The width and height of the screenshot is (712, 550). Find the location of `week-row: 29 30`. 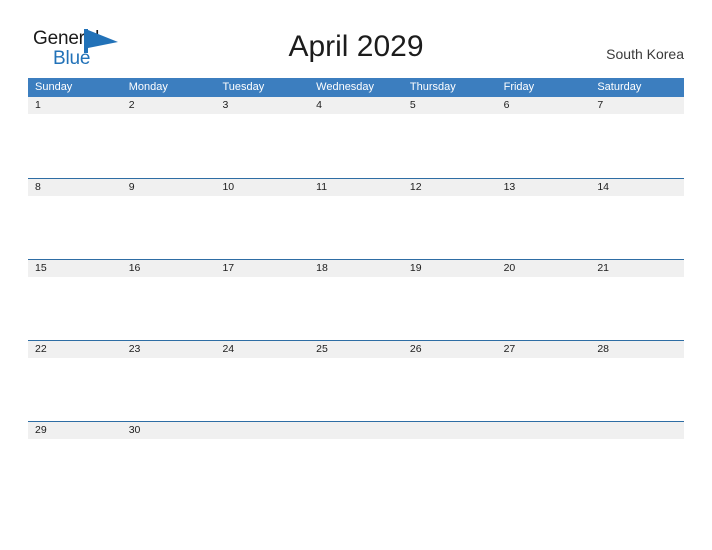

week-row: 29 30 is located at coordinates (356, 461).